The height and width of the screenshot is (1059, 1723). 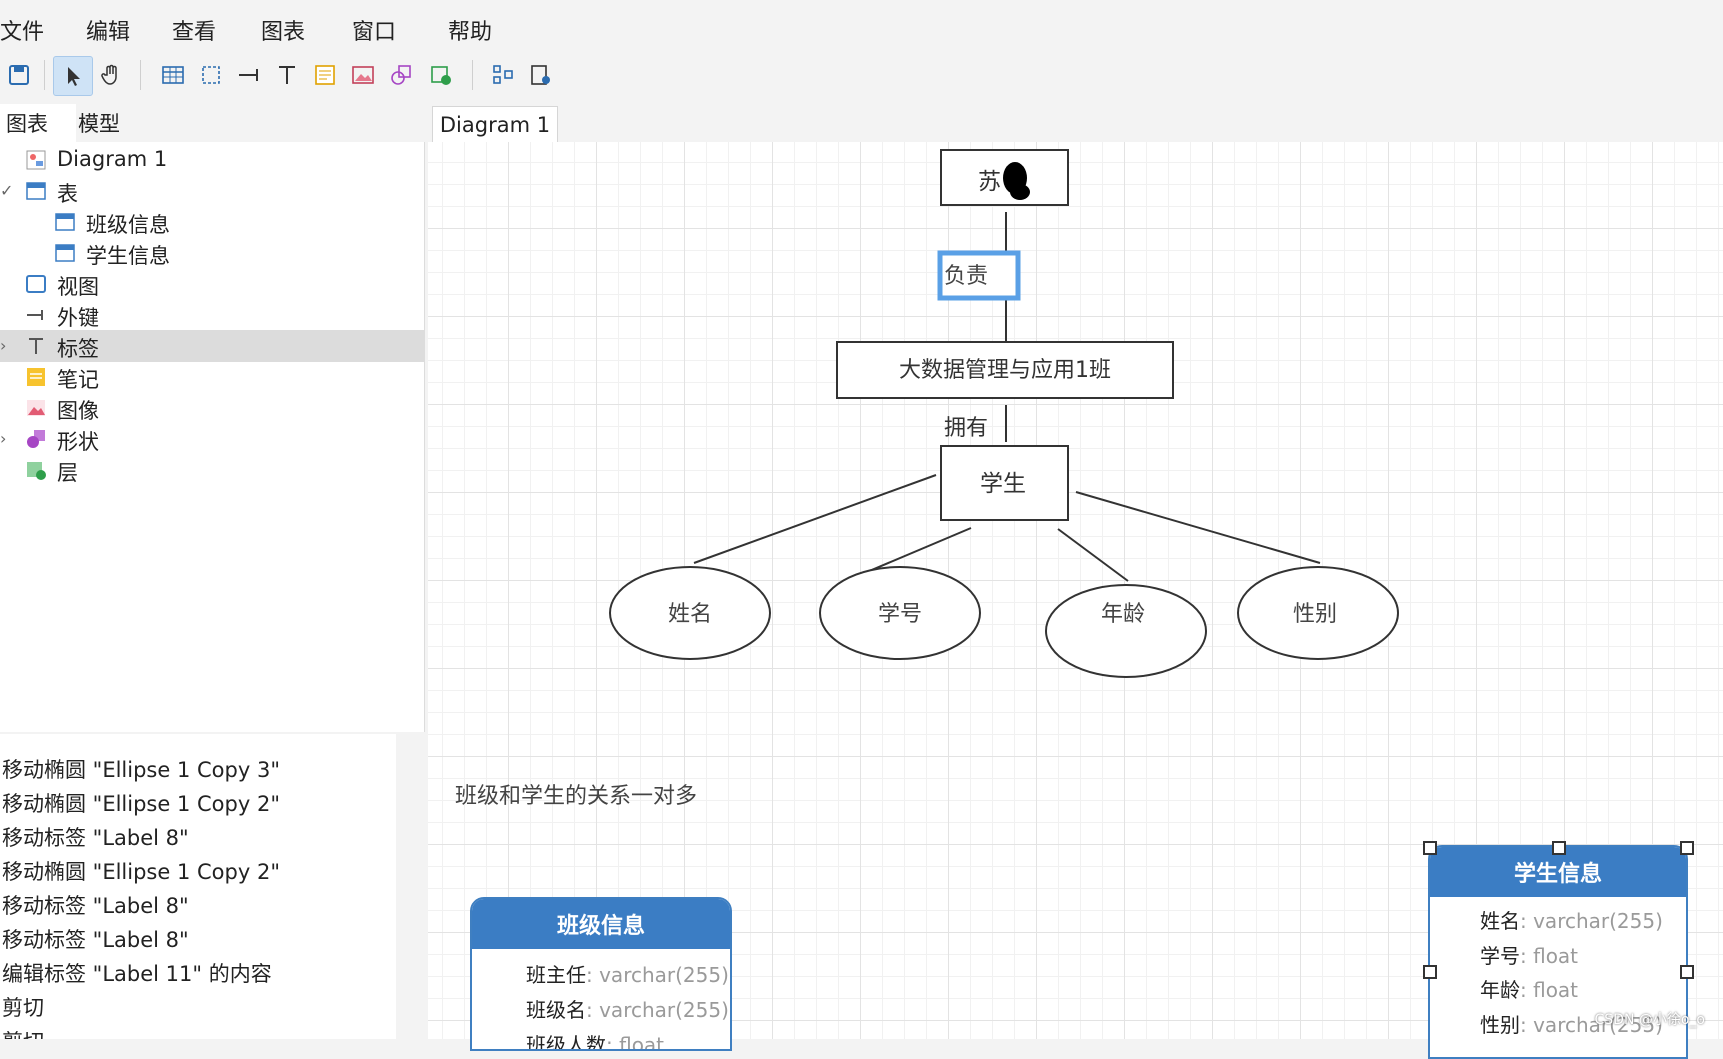 I want to click on menu-diagram: 图表, so click(x=283, y=30).